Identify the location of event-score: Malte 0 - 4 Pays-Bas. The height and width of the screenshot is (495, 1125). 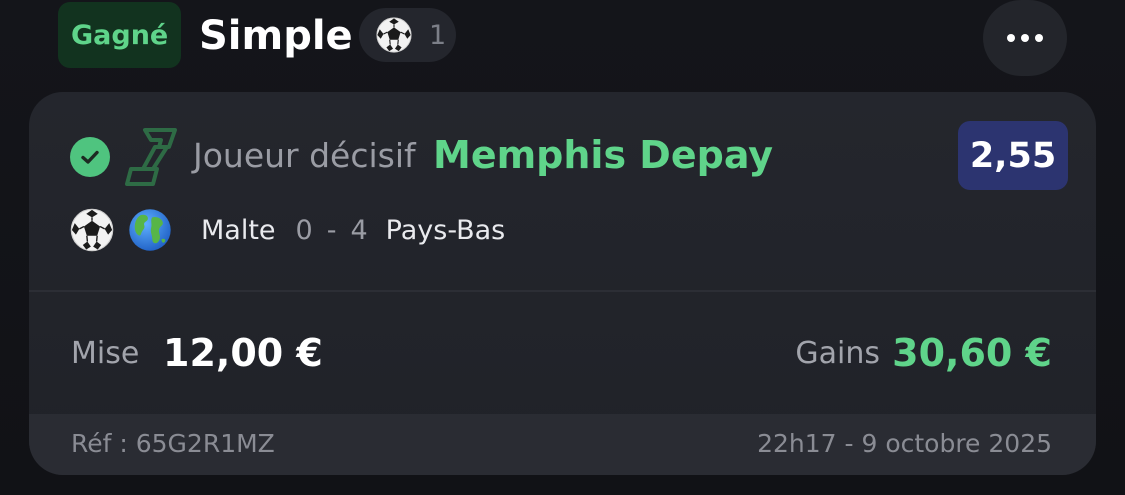
(353, 230).